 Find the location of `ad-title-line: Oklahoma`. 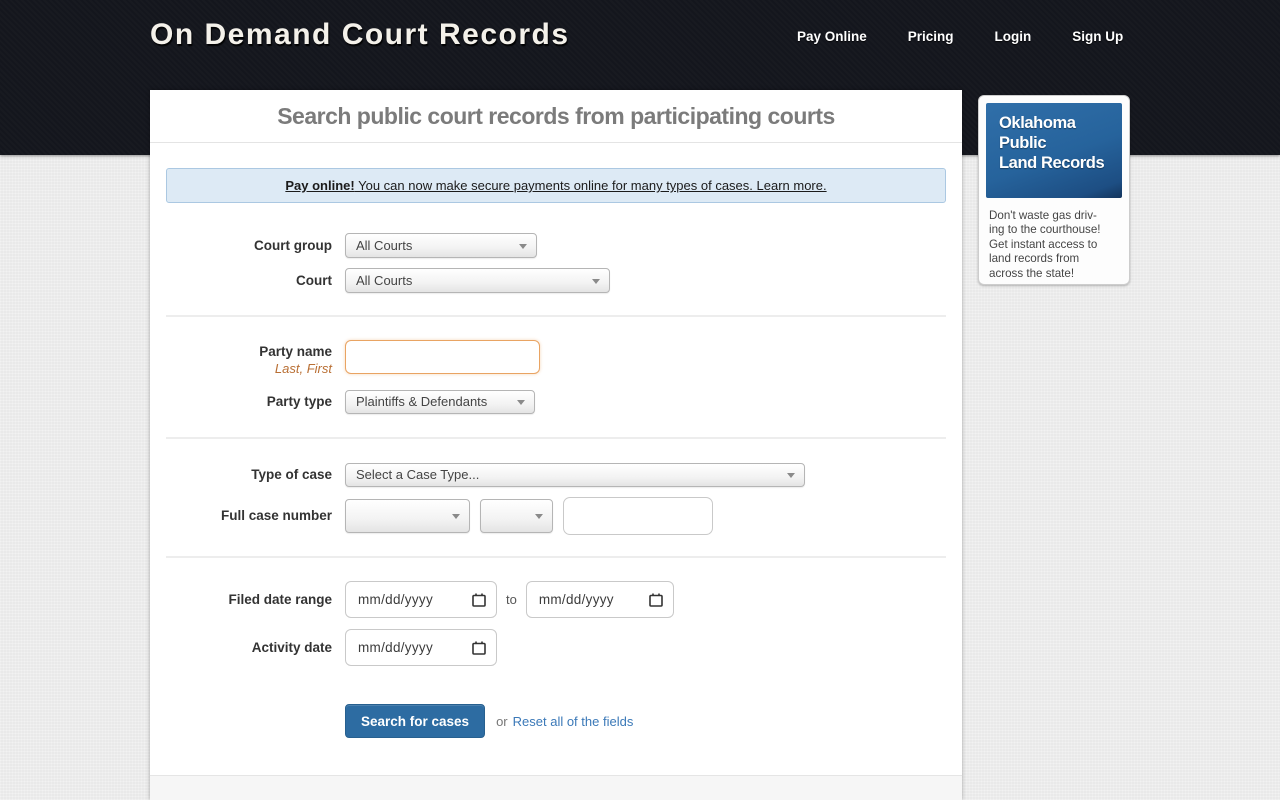

ad-title-line: Oklahoma is located at coordinates (1037, 123).